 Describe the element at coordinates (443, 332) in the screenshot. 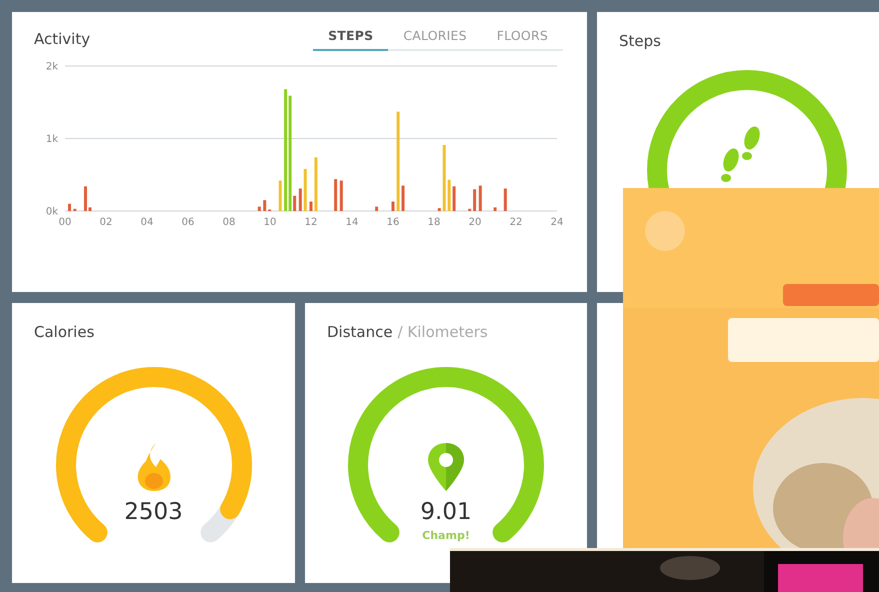

I see `unit-label: / Kilometers` at that location.